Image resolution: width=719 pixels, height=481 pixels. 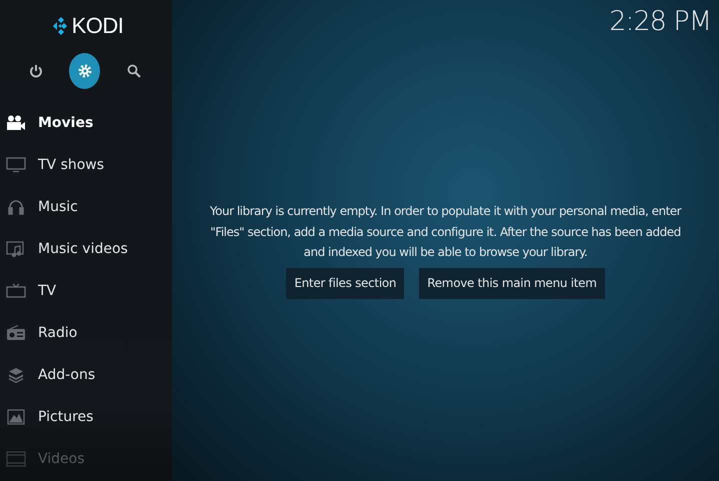 I want to click on film-icon, so click(x=16, y=459).